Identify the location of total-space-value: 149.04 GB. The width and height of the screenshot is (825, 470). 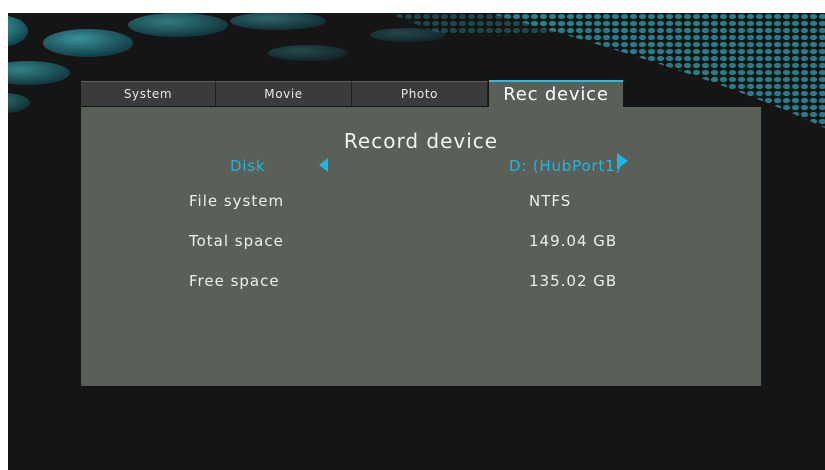
(573, 241).